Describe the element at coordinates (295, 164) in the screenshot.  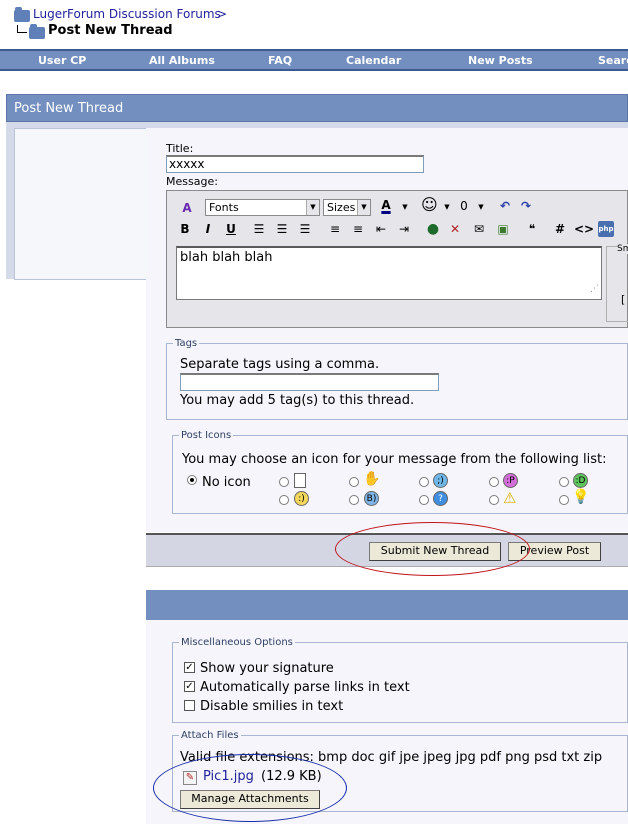
I see `title-input: xxxxx` at that location.